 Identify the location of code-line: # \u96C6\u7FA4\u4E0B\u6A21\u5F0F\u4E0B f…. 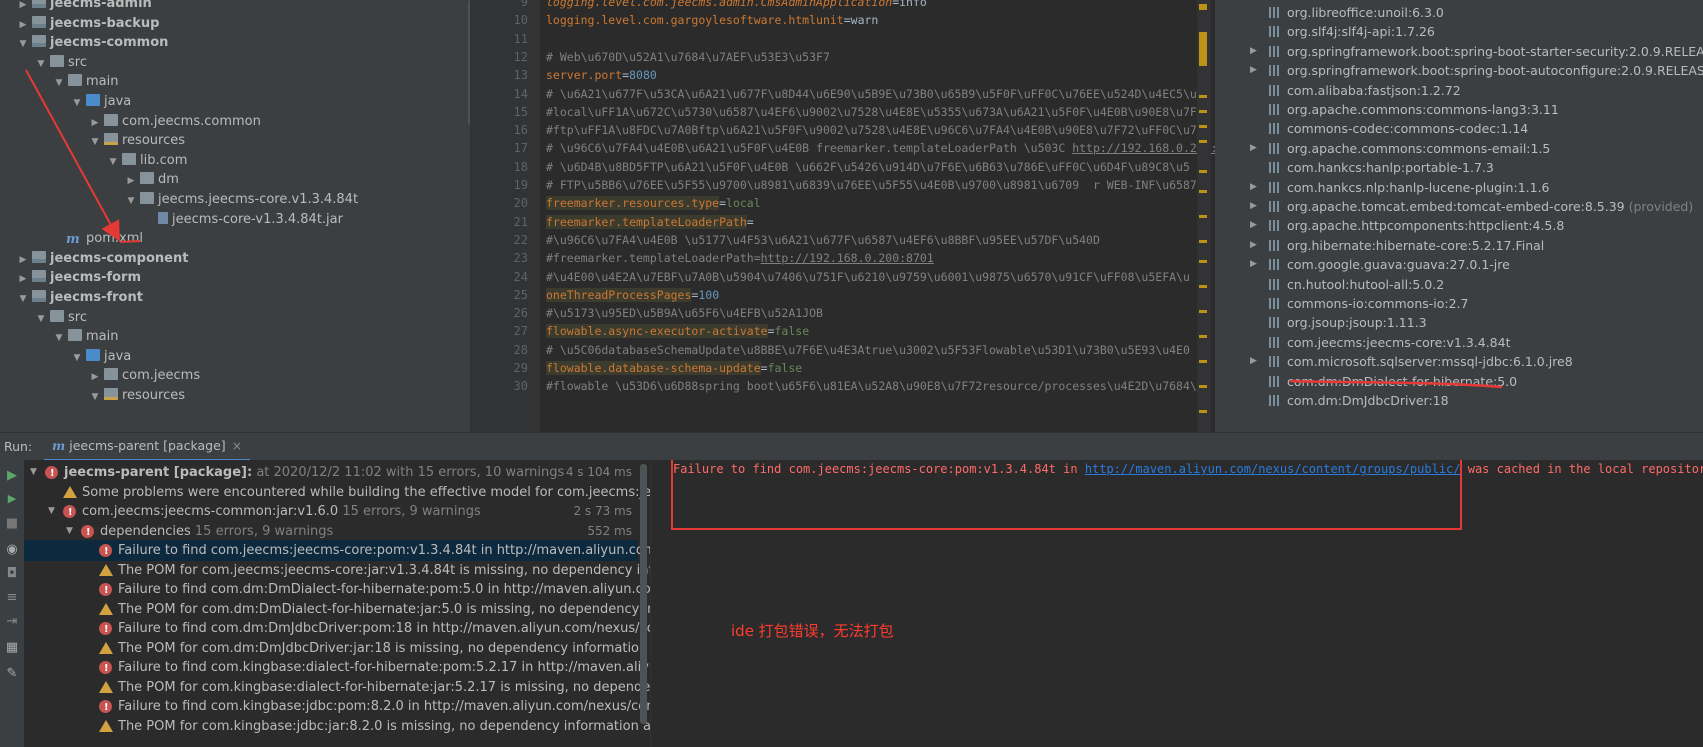
(880, 148).